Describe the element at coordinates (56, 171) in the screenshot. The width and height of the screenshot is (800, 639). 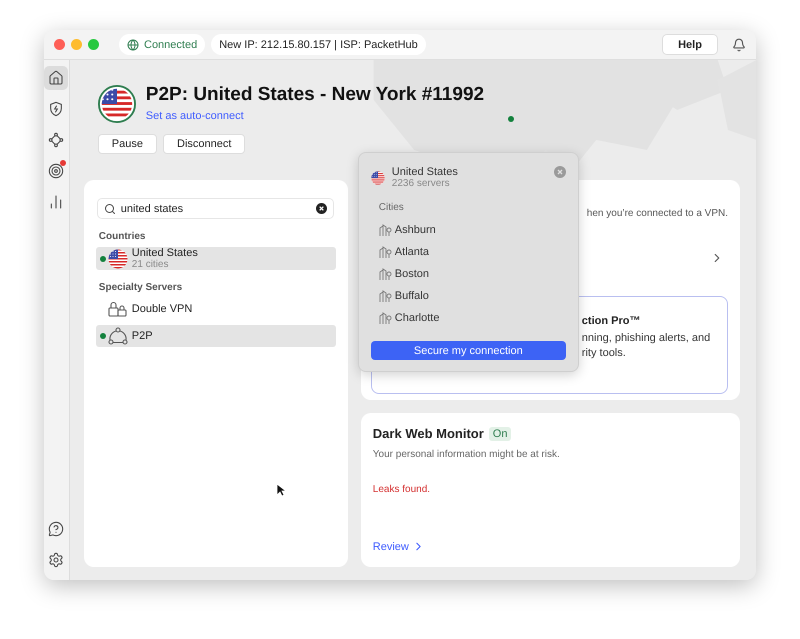
I see `target-icon` at that location.